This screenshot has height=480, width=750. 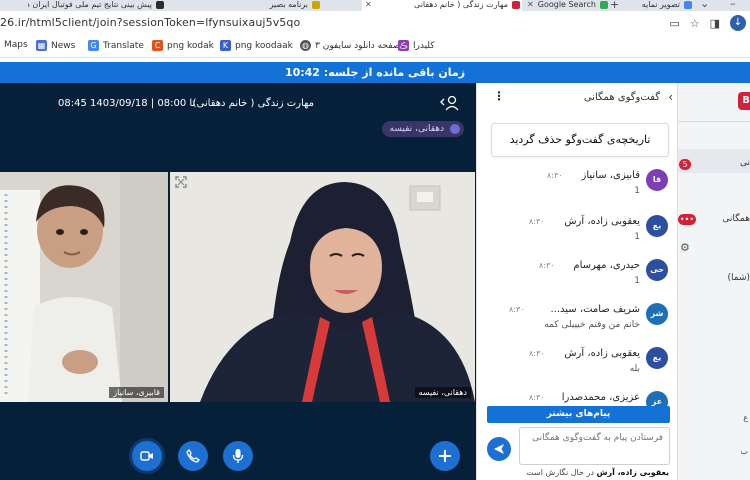 What do you see at coordinates (97, 5) in the screenshot?
I see `browser-tab: پیش بینی نتایج تیم ملی فوتبال ایران در` at bounding box center [97, 5].